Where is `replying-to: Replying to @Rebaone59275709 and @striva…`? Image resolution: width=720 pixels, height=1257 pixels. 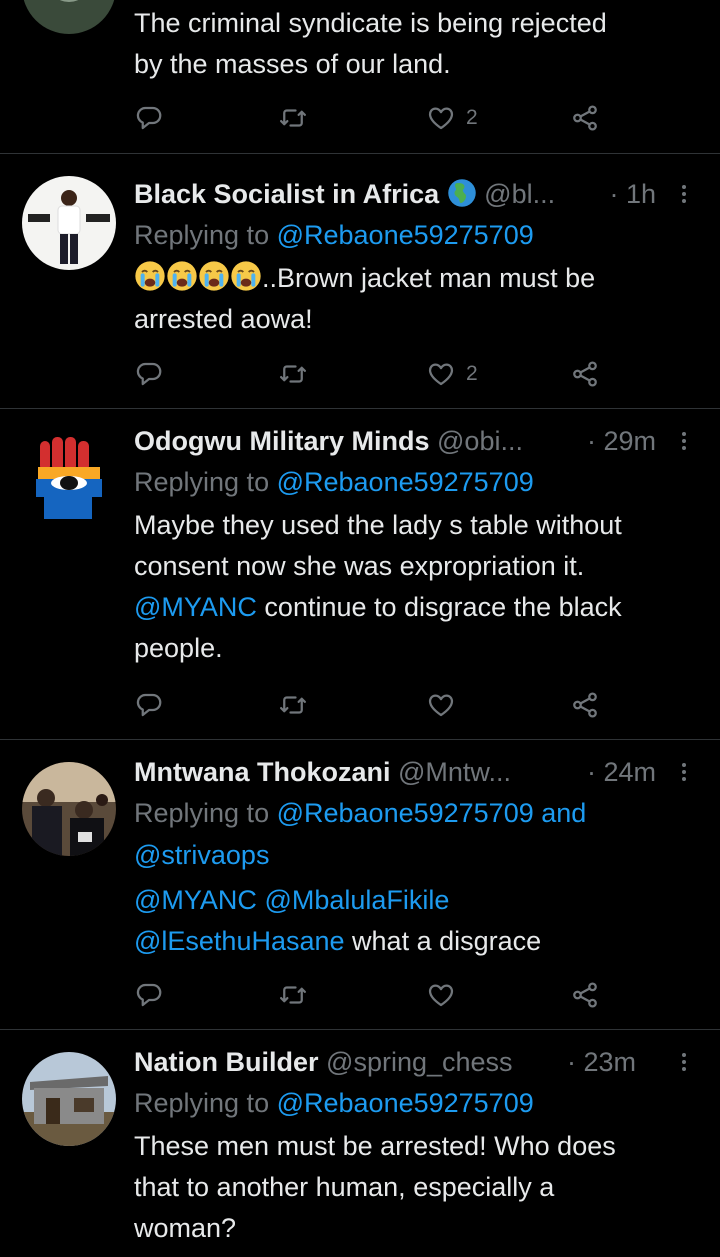 replying-to: Replying to @Rebaone59275709 and @striva… is located at coordinates (360, 834).